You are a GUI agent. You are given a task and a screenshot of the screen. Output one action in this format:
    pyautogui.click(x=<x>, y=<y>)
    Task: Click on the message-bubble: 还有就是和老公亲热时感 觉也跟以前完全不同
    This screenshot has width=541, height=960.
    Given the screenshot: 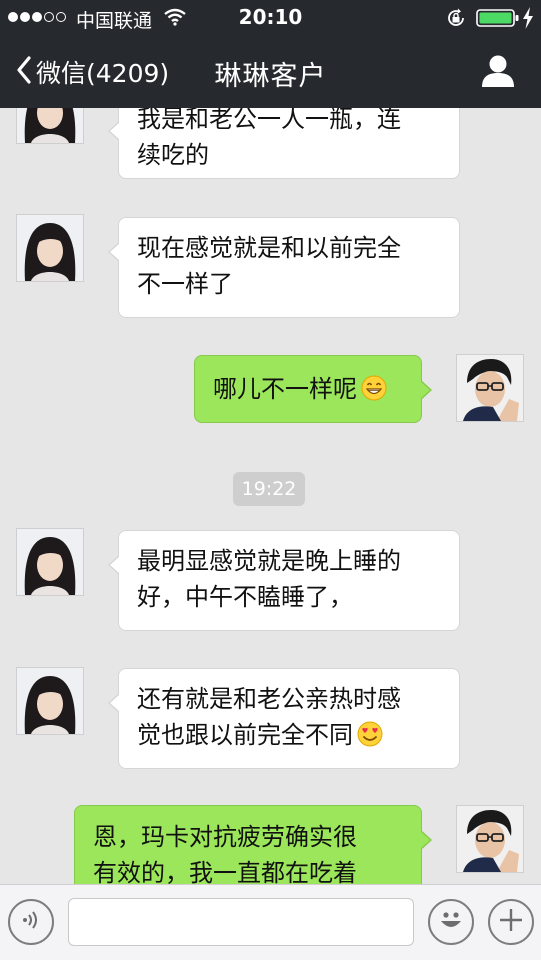 What is the action you would take?
    pyautogui.click(x=284, y=718)
    